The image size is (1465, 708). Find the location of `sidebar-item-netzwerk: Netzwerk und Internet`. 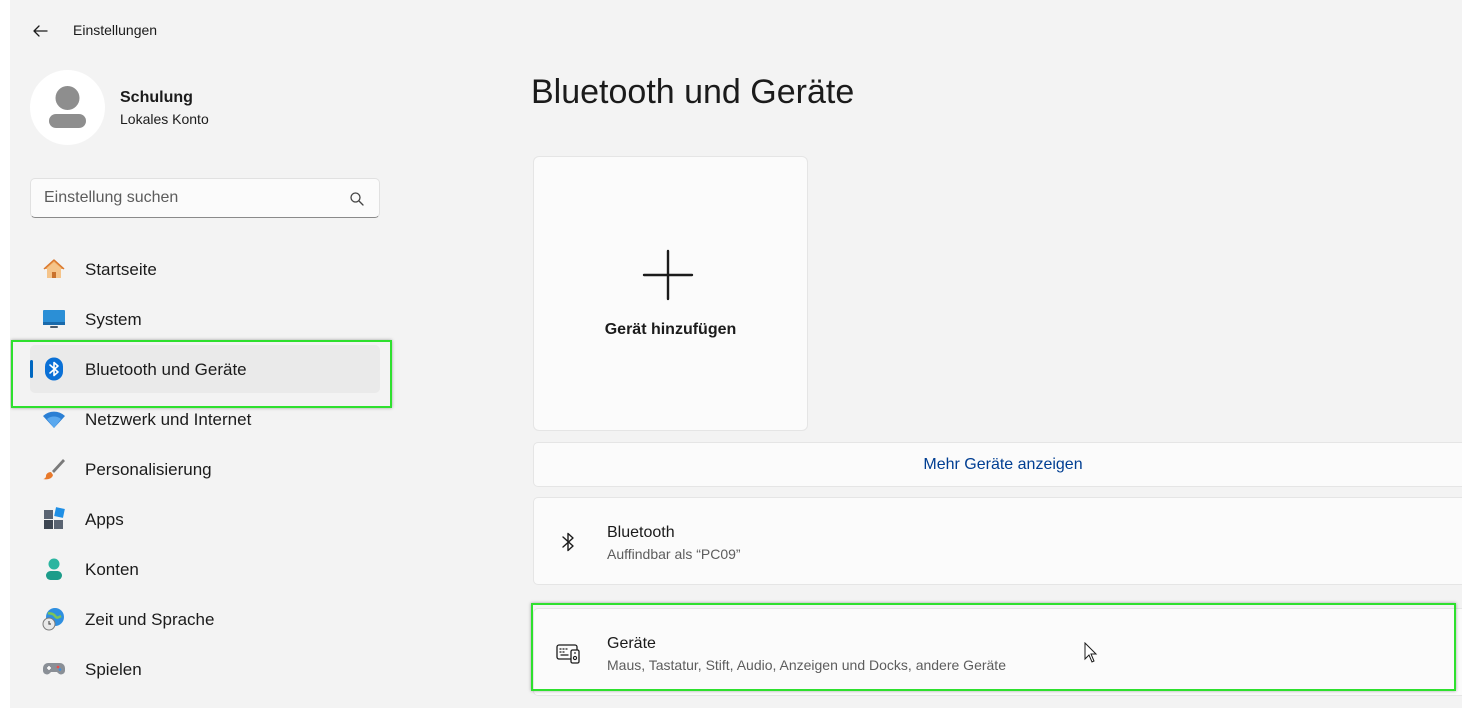

sidebar-item-netzwerk: Netzwerk und Internet is located at coordinates (205, 419).